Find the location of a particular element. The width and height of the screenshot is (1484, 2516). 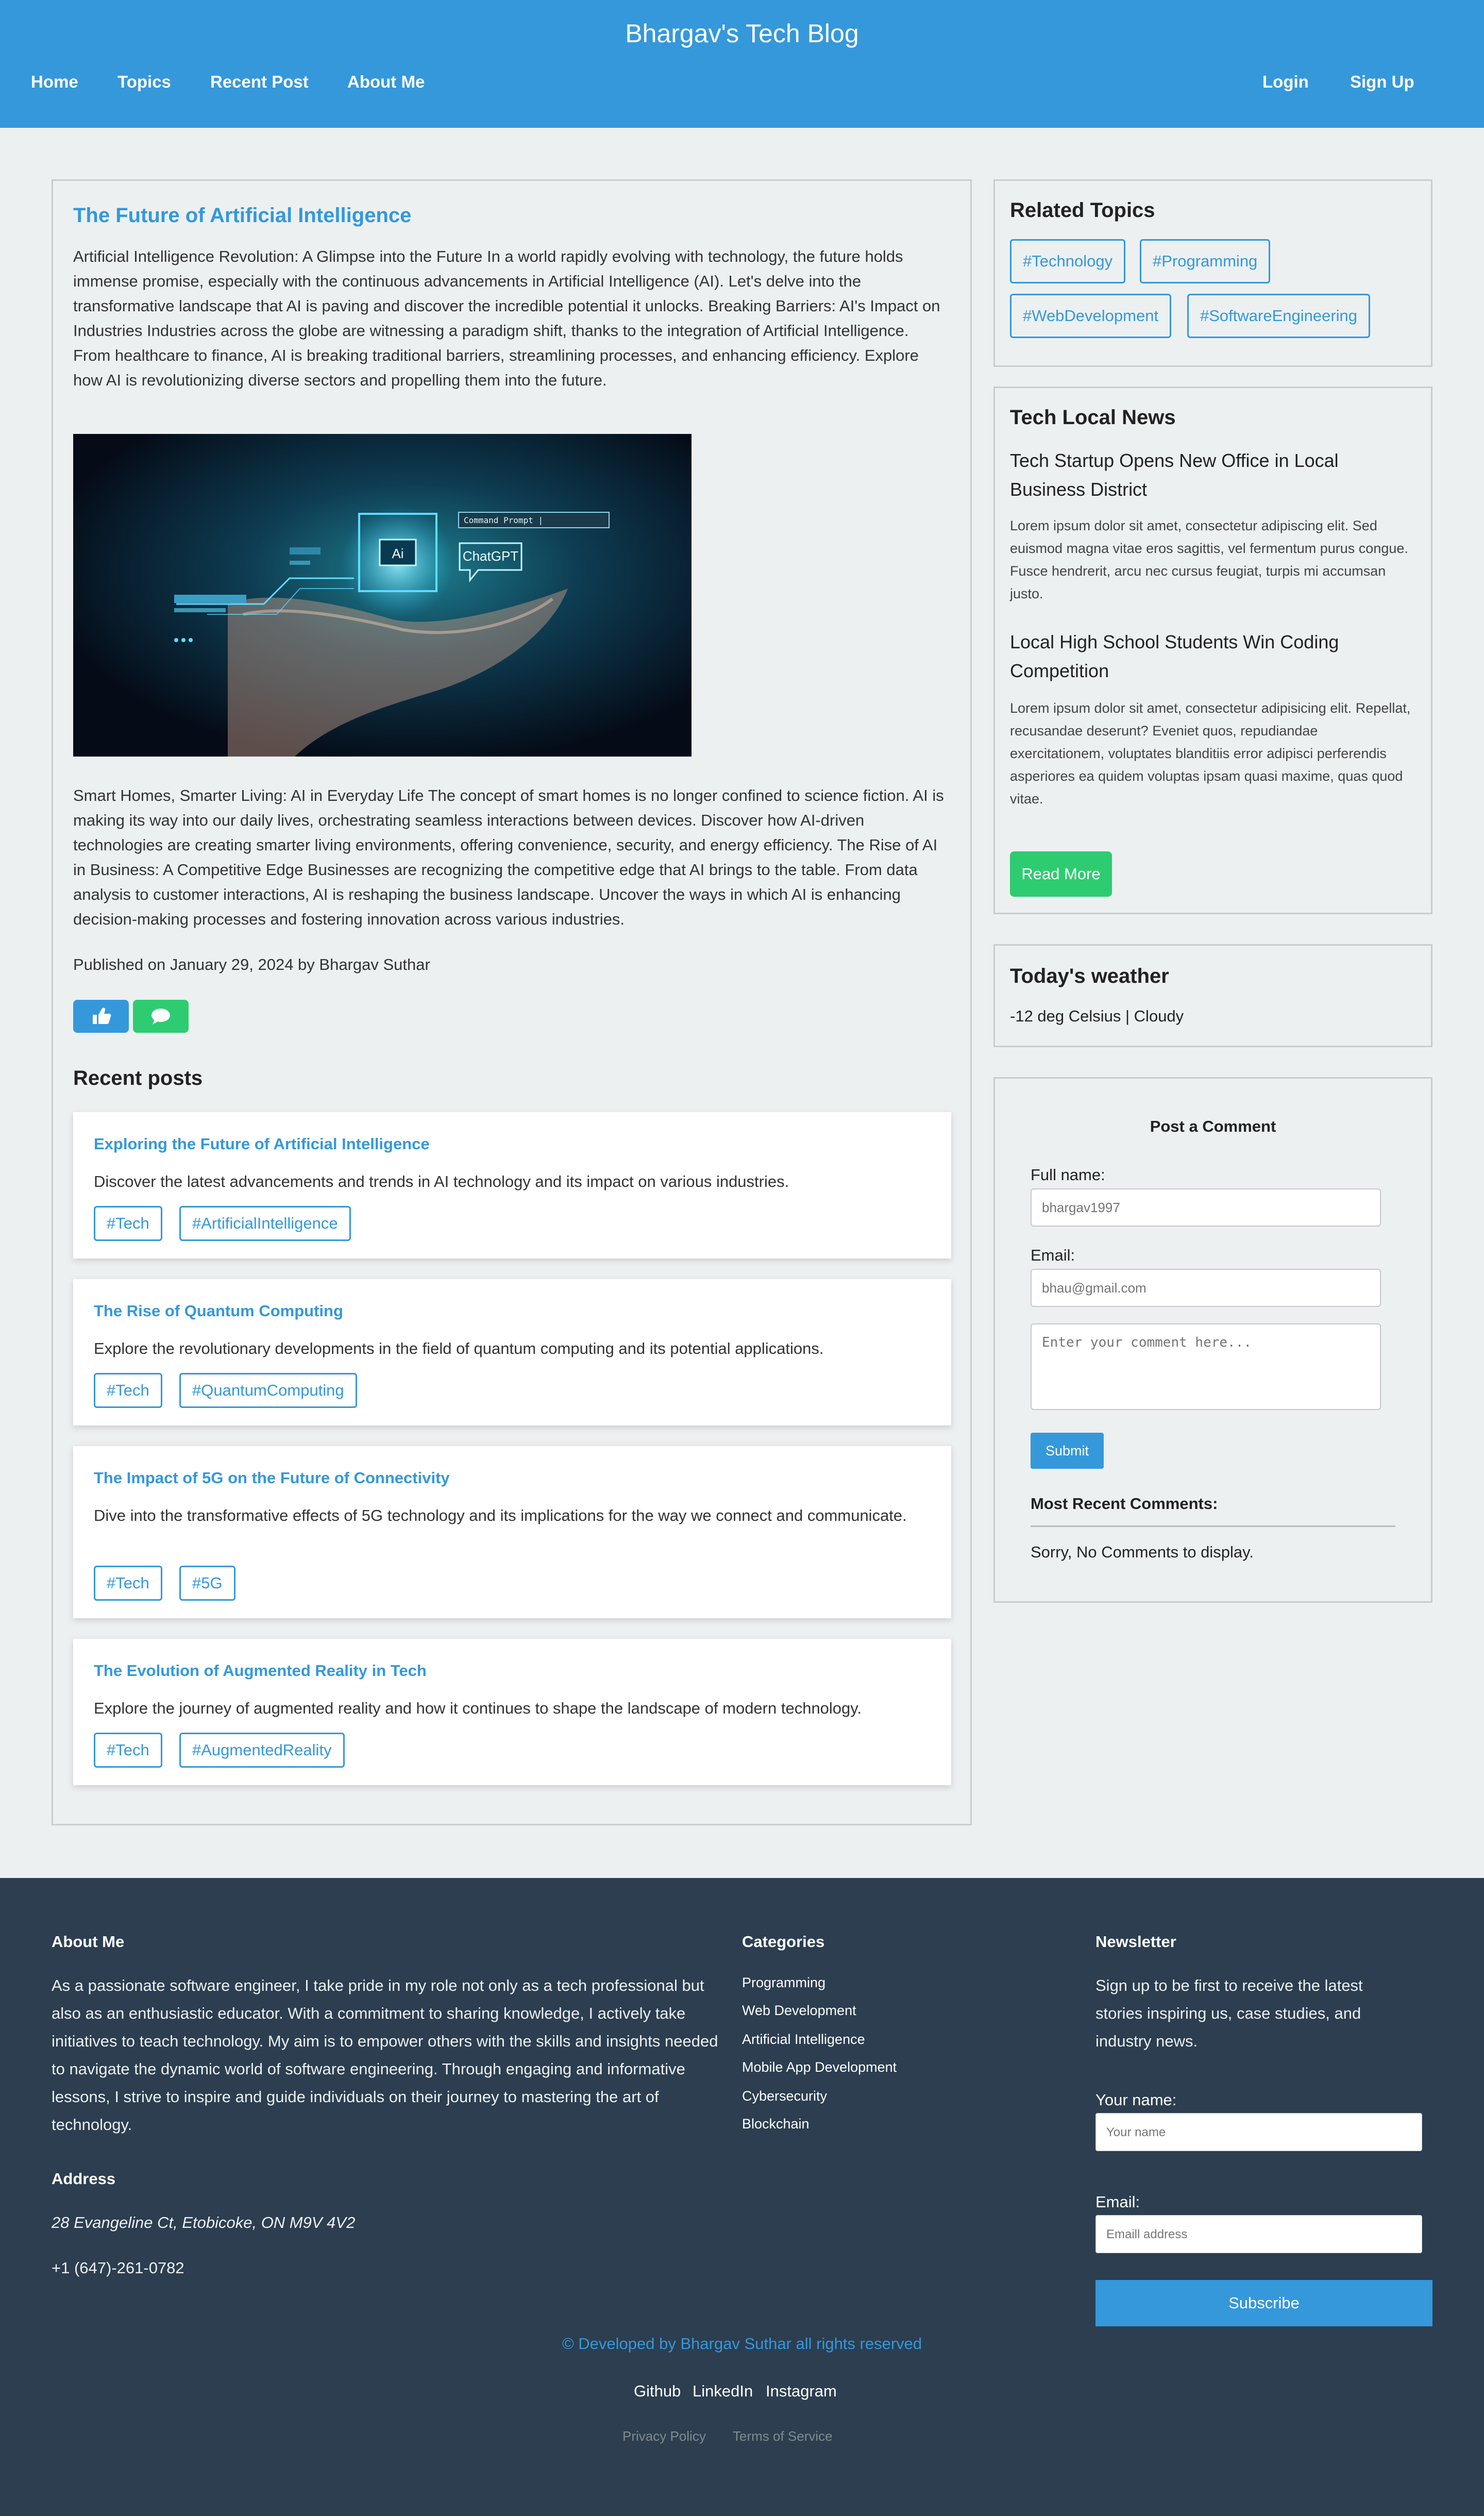

topic-tag: #SoftwareEngineering is located at coordinates (1279, 316).